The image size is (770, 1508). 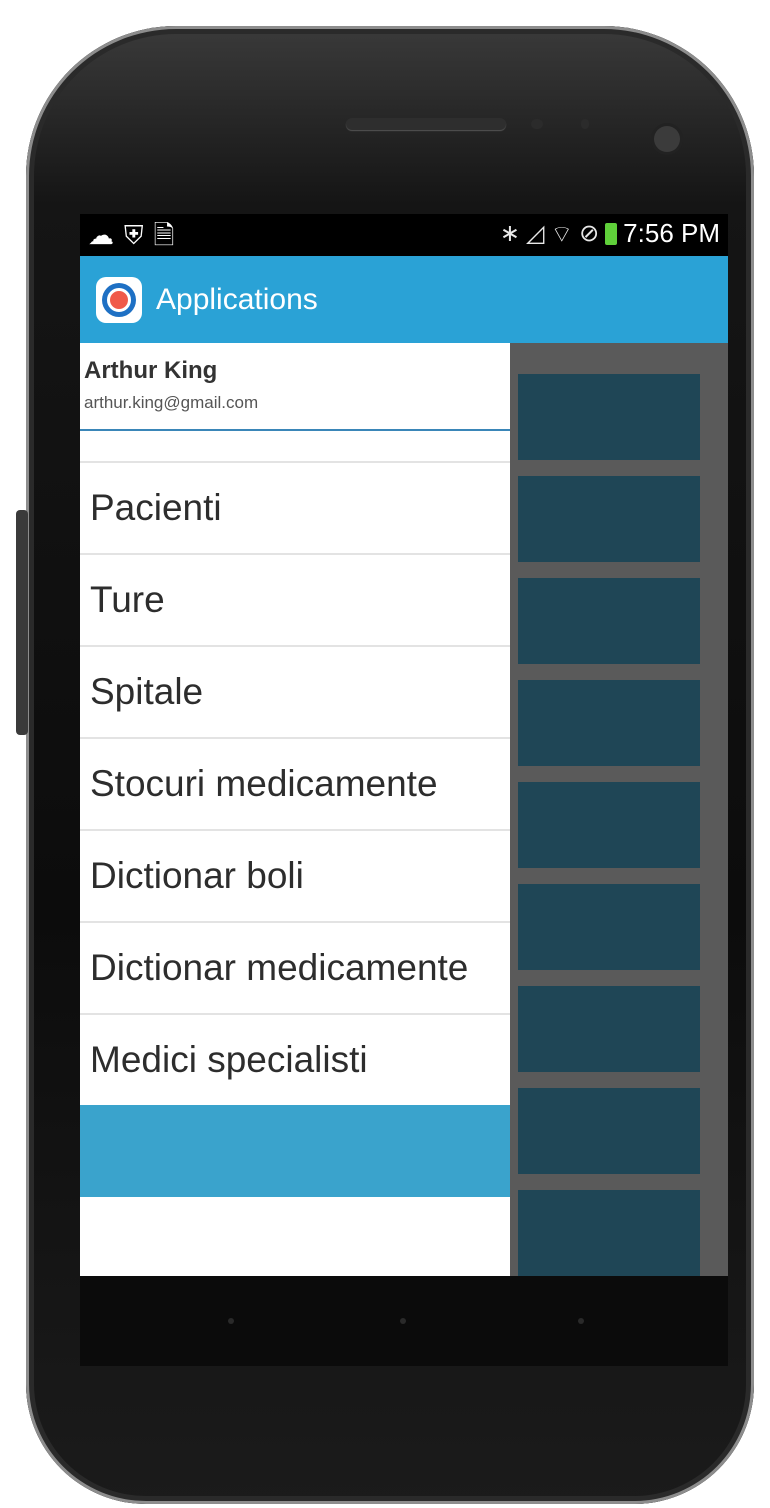 I want to click on drawer-item-label: Dictionar boli, so click(x=197, y=875).